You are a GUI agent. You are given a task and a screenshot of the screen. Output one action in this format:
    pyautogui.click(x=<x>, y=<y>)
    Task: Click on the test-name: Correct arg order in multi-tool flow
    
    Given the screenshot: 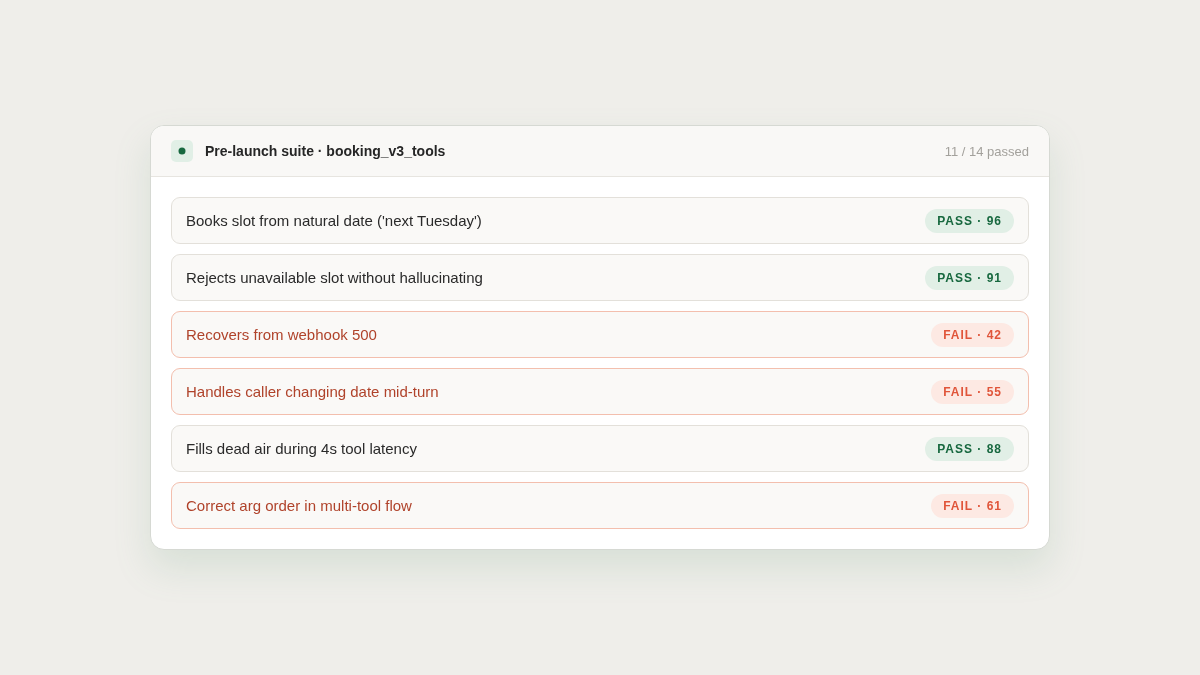 What is the action you would take?
    pyautogui.click(x=299, y=505)
    